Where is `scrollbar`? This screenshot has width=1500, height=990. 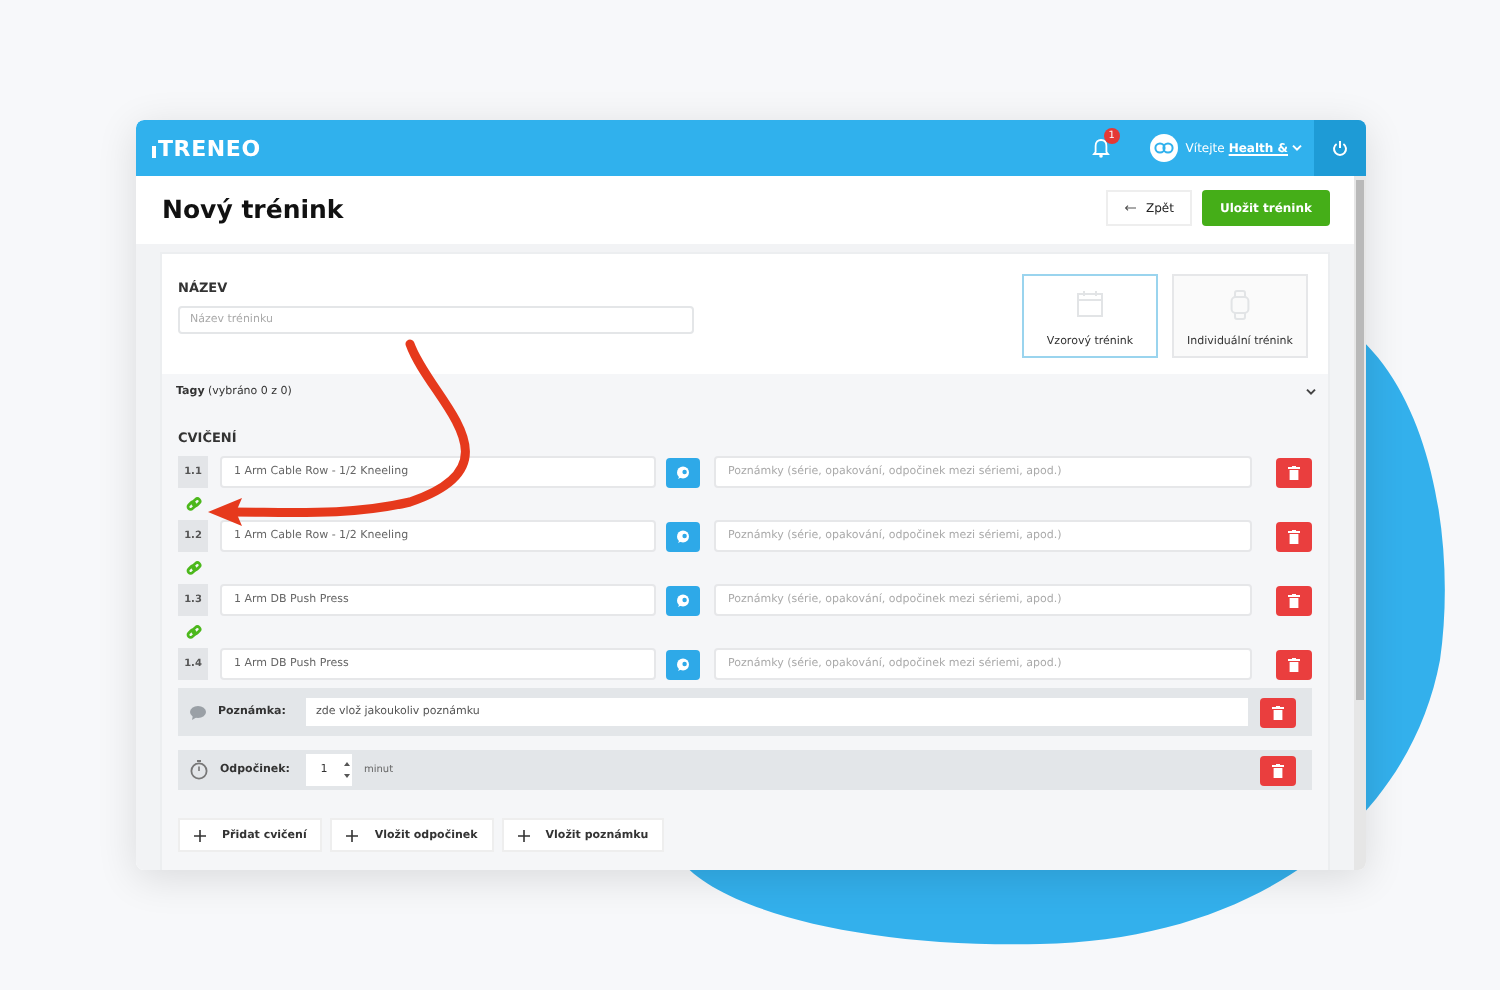
scrollbar is located at coordinates (1360, 523).